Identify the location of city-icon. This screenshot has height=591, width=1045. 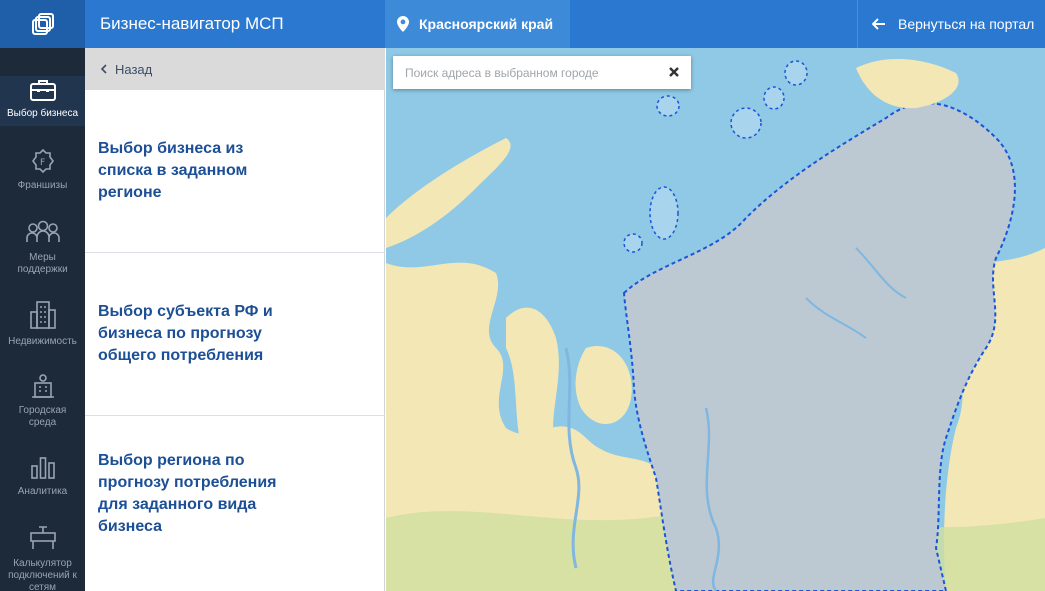
(42, 386).